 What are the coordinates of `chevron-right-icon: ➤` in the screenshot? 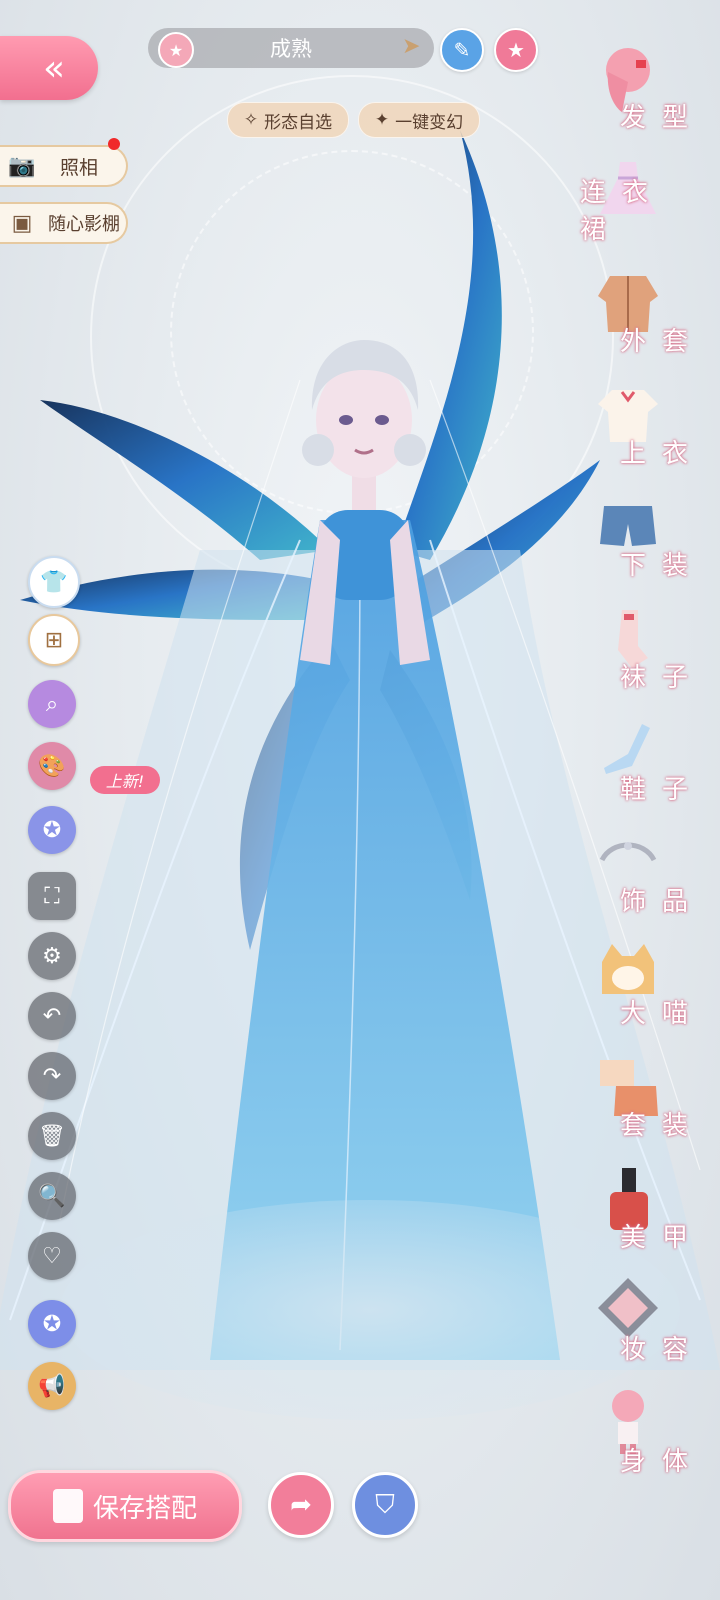 It's located at (411, 46).